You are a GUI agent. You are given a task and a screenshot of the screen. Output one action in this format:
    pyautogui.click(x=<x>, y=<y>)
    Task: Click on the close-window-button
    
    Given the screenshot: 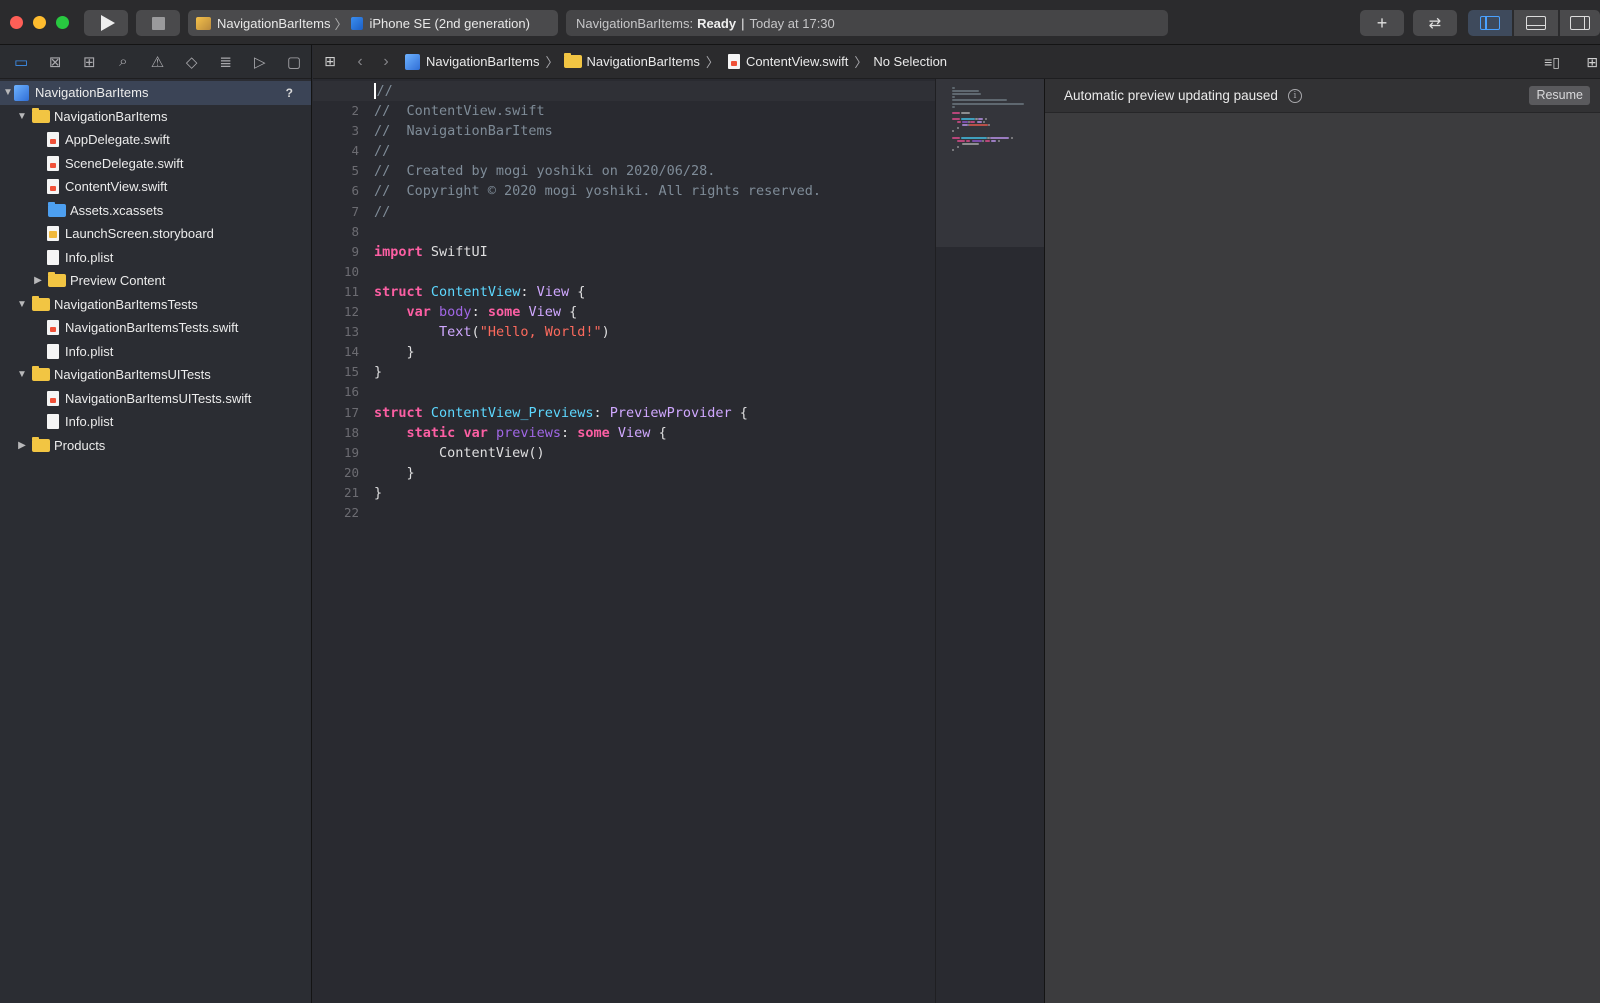 What is the action you would take?
    pyautogui.click(x=16, y=22)
    